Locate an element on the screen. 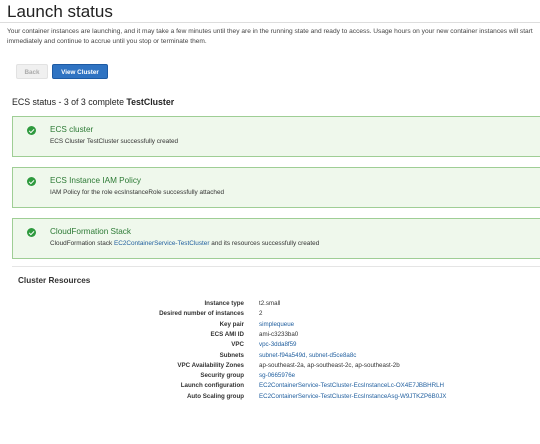 This screenshot has width=540, height=444. resource-row: VPC vpc-3dda8f59 is located at coordinates (270, 346).